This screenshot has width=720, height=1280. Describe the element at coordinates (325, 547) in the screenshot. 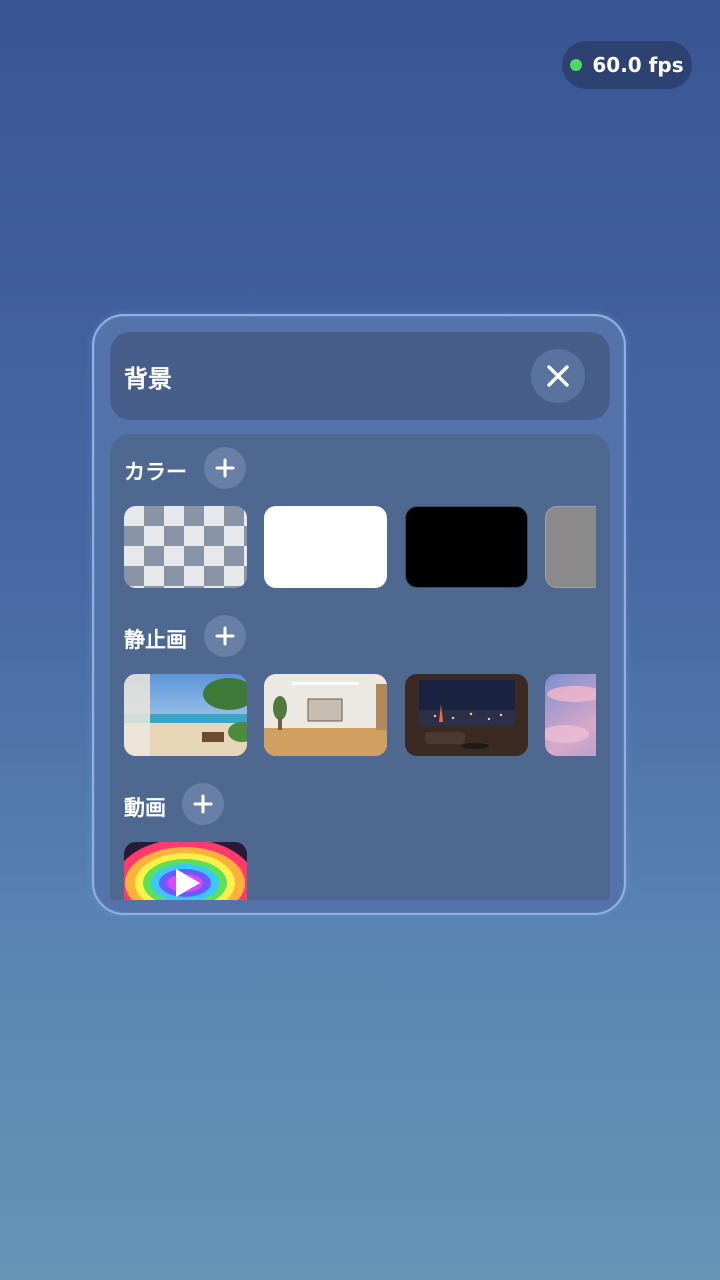

I see `color-swatch-white` at that location.